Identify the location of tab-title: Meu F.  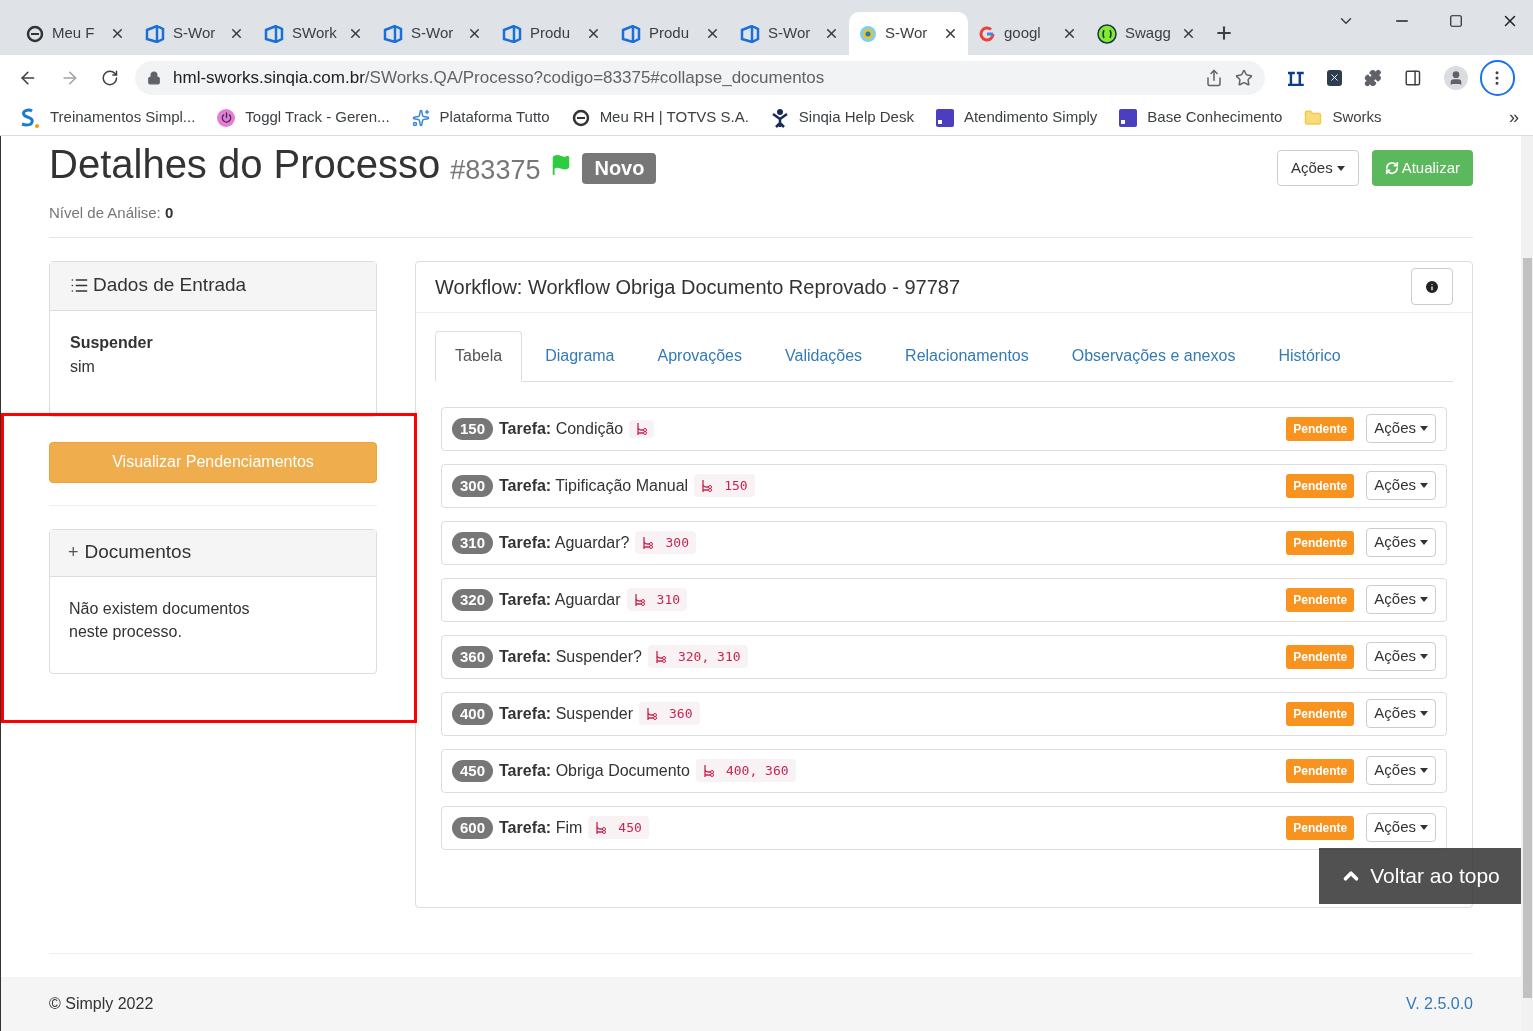
(74, 33).